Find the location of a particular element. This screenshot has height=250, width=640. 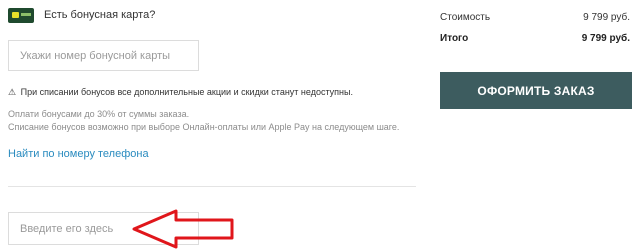

total-label: Итого is located at coordinates (454, 38).